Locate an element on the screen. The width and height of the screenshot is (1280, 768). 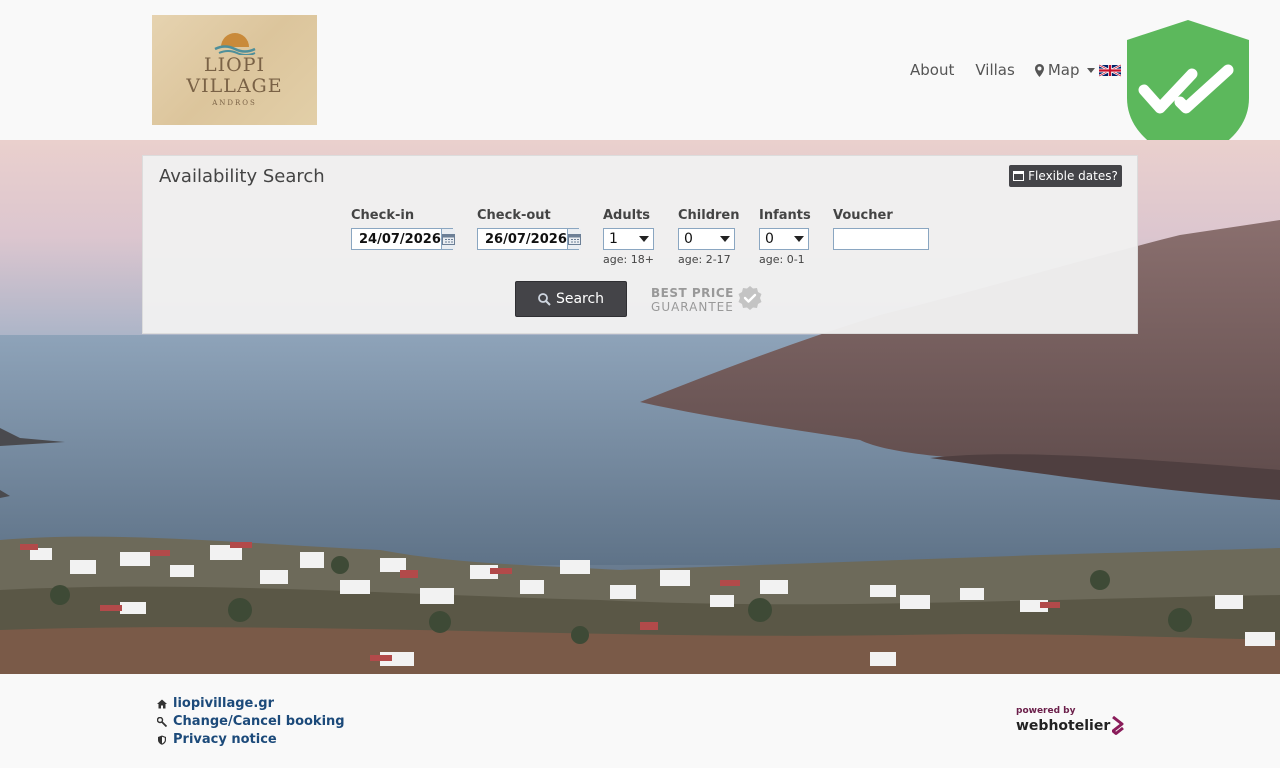
footer-link-change-cancel: Change/Cancel booking is located at coordinates (251, 721).